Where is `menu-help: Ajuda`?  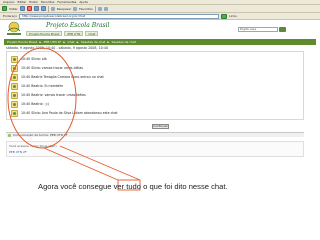
menu-help: Ajuda is located at coordinates (83, 2).